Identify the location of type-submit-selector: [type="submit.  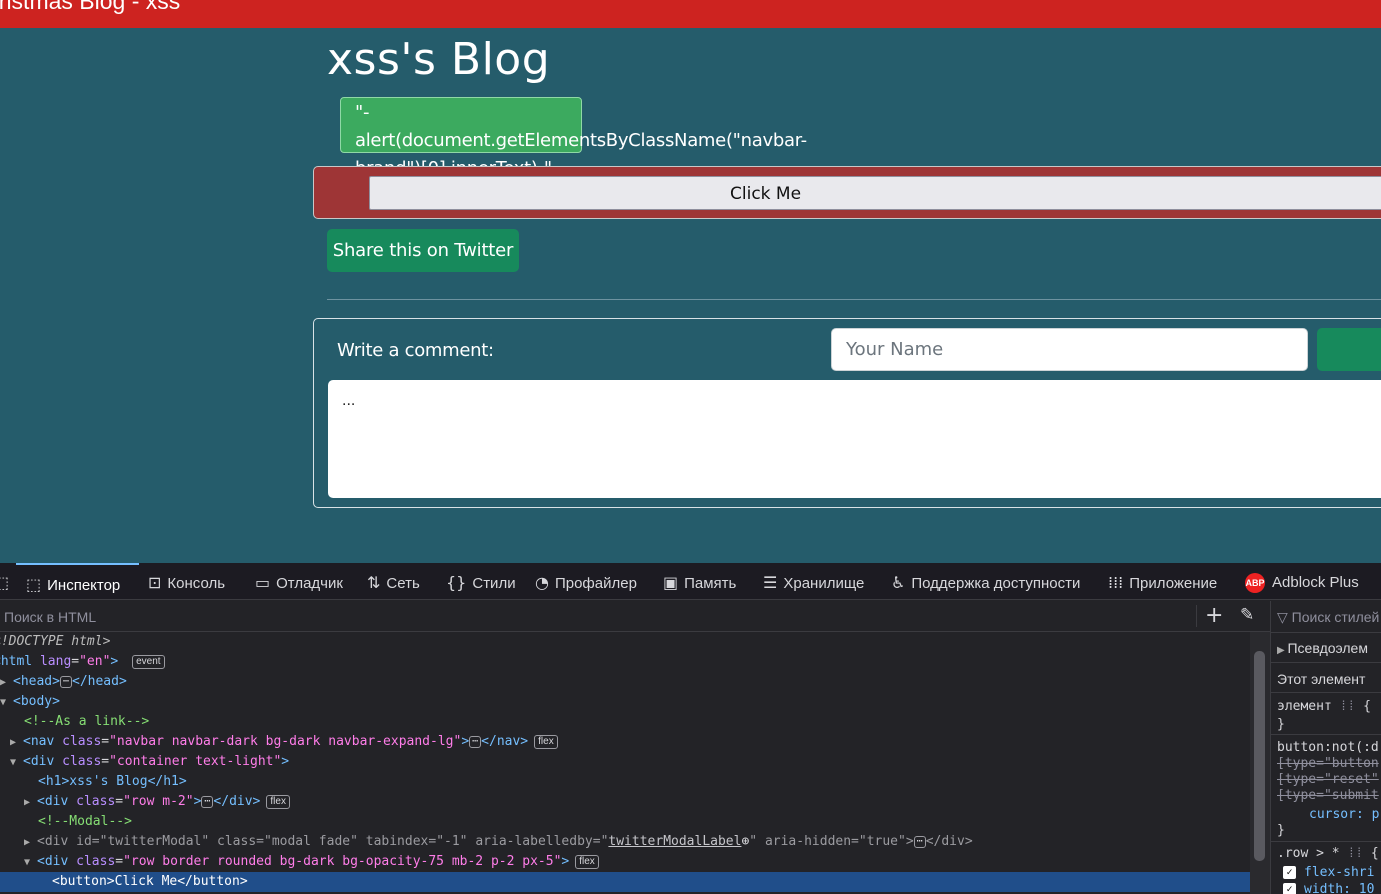
(1328, 795).